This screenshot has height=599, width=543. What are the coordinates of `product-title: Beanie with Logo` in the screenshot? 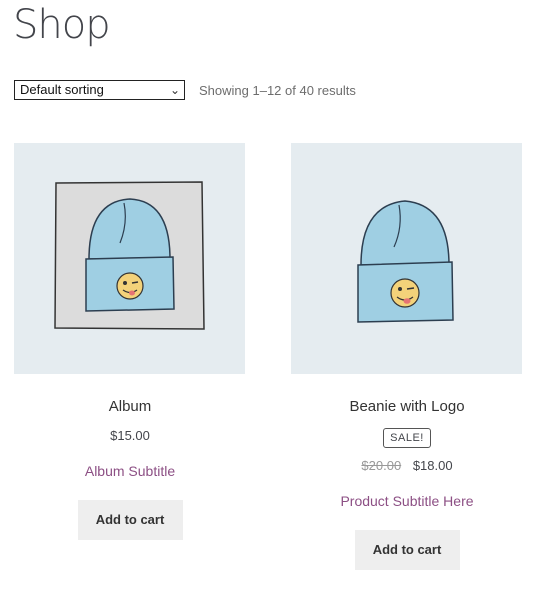 It's located at (407, 408).